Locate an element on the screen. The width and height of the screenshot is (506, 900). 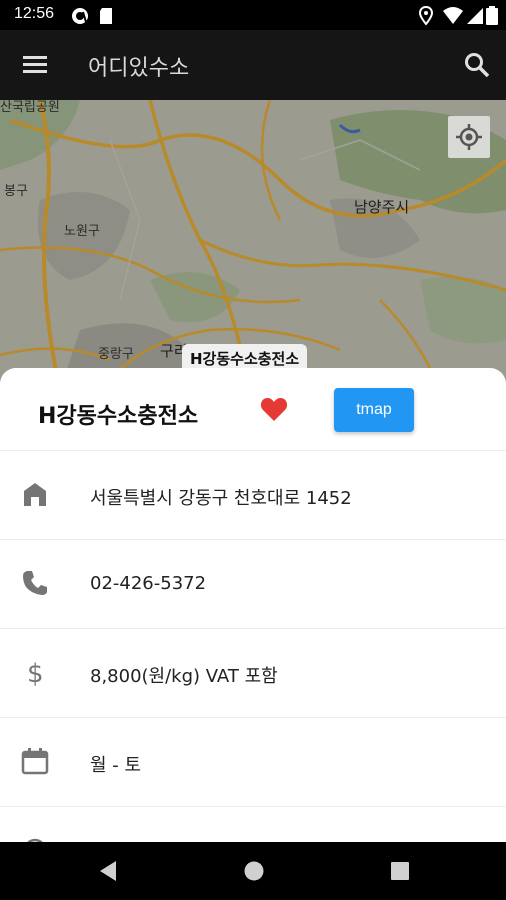
status-time: 12:56 is located at coordinates (34, 13).